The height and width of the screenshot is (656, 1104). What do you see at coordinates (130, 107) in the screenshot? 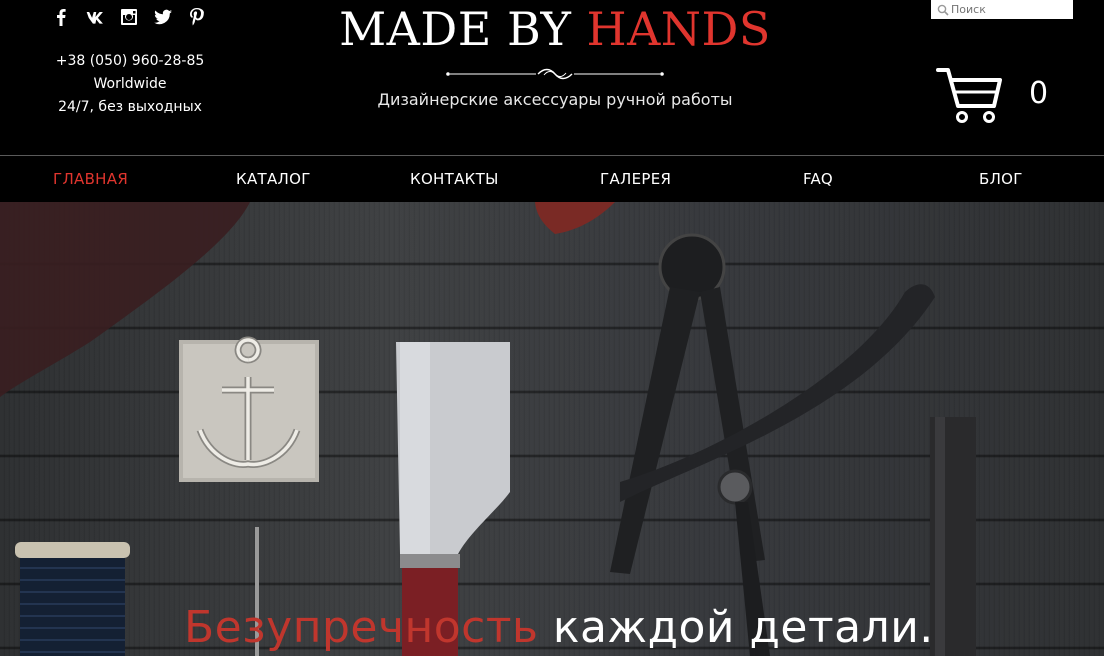
I see `working-hours: 24/7, без выходных` at bounding box center [130, 107].